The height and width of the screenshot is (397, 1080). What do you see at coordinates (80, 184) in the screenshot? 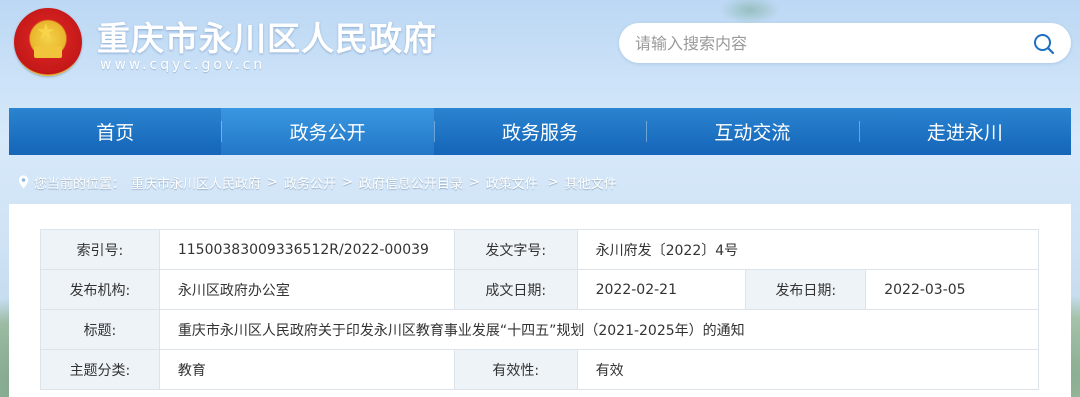
I see `breadcrumb-prefix: 您当前的位置：` at bounding box center [80, 184].